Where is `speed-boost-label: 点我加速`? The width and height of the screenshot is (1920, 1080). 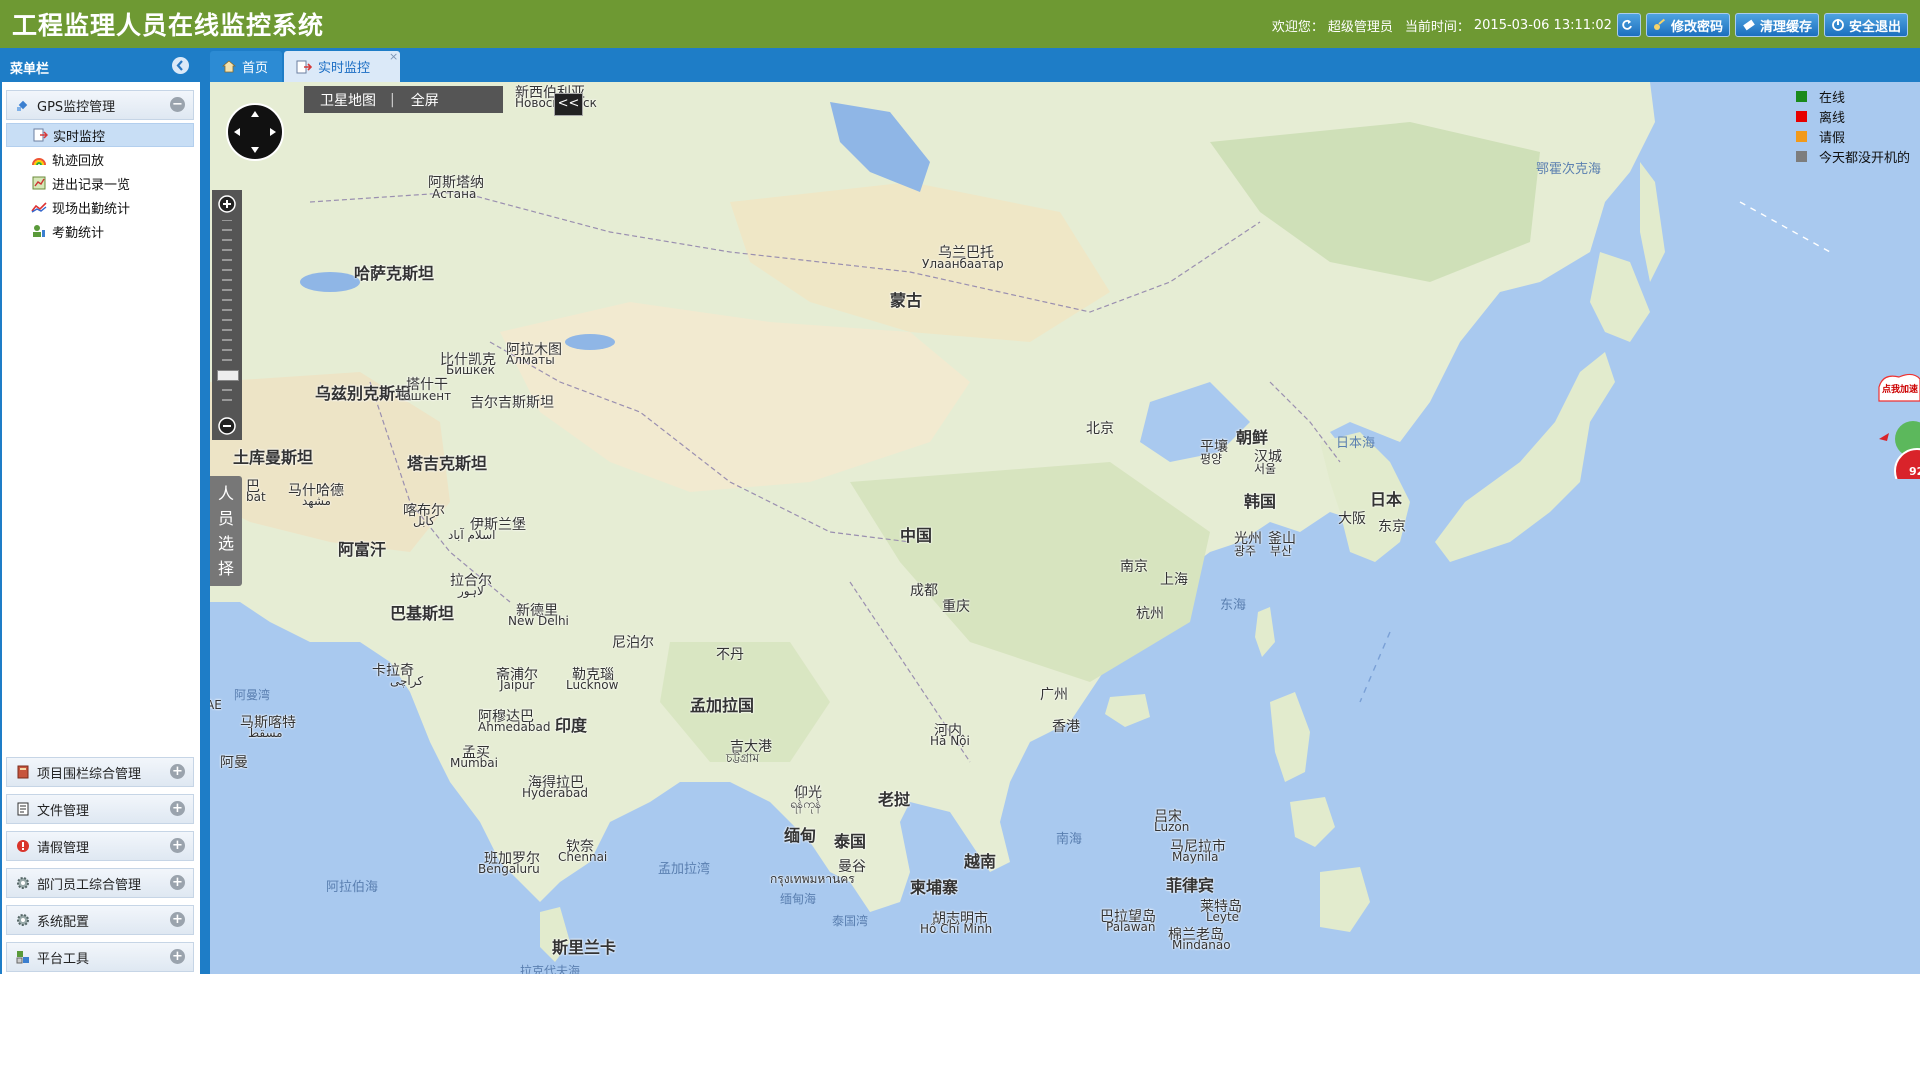
speed-boost-label: 点我加速 is located at coordinates (1900, 390).